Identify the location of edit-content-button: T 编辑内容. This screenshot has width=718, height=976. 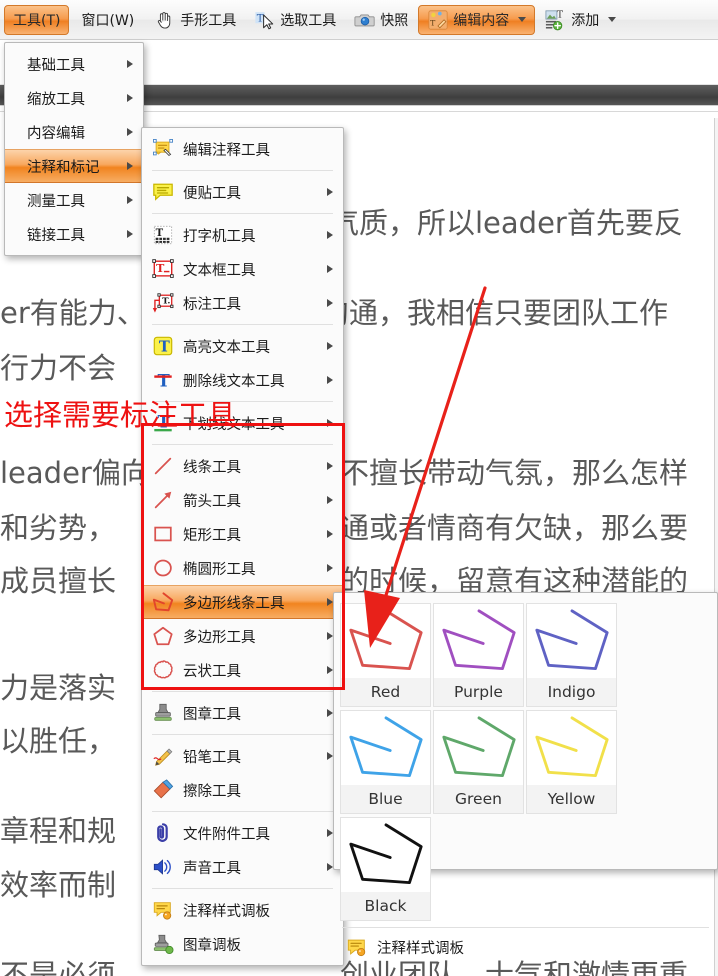
(477, 19).